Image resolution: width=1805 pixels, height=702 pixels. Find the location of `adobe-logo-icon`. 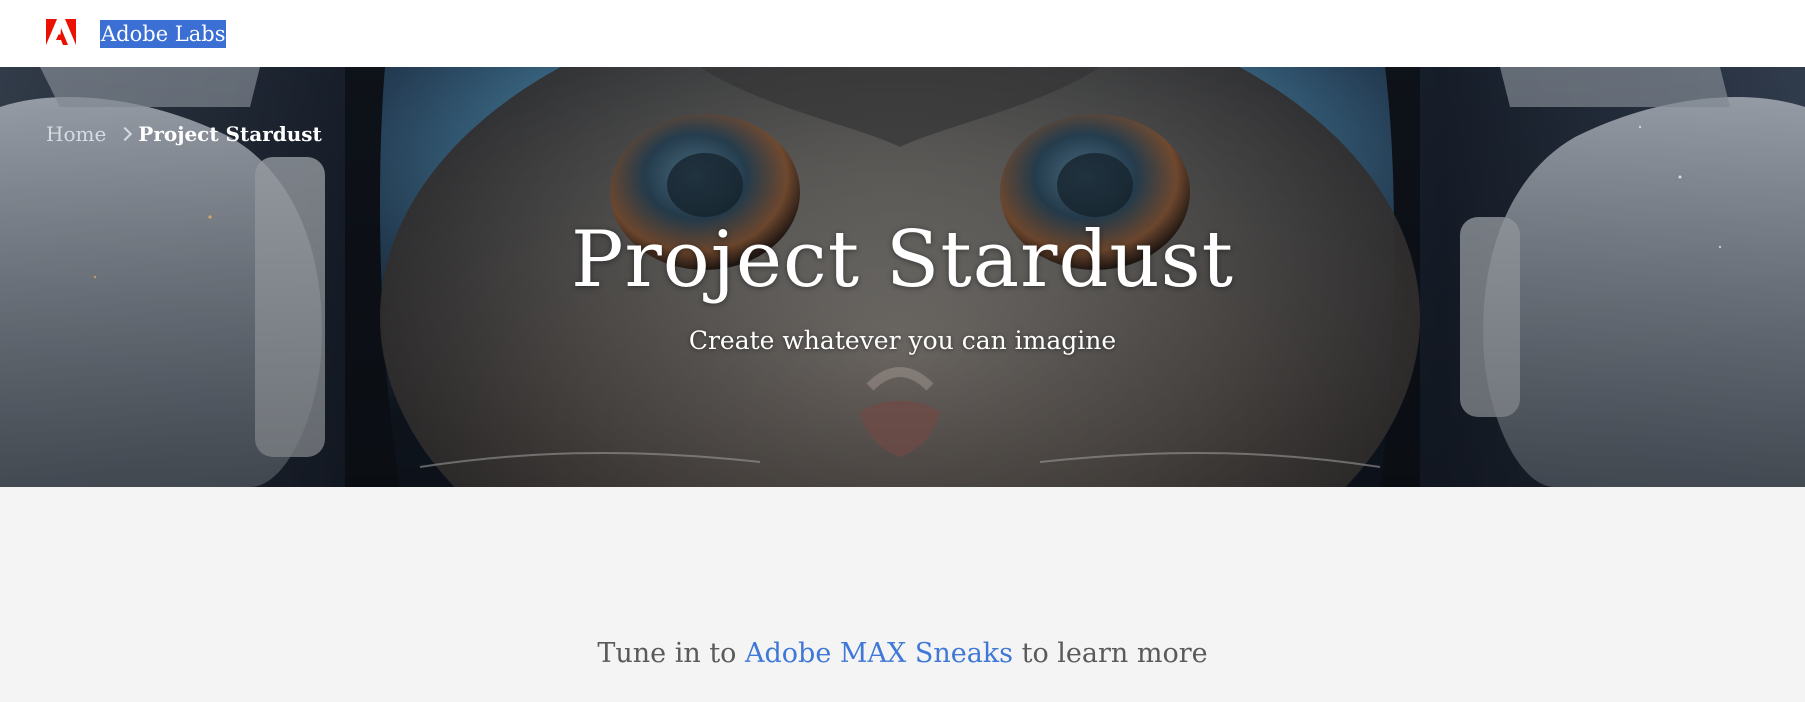

adobe-logo-icon is located at coordinates (61, 32).